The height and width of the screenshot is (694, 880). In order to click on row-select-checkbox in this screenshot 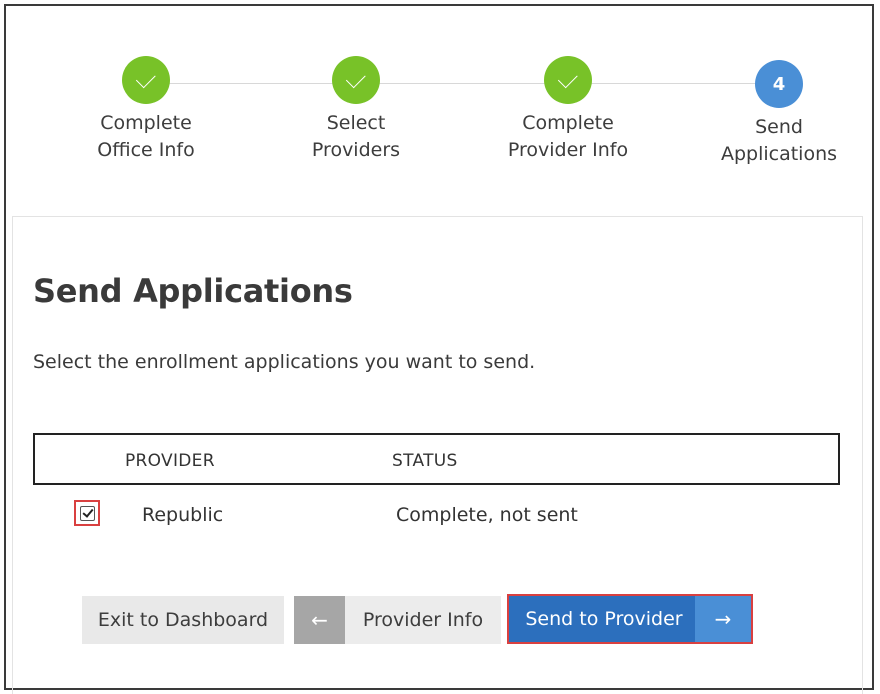, I will do `click(87, 513)`.